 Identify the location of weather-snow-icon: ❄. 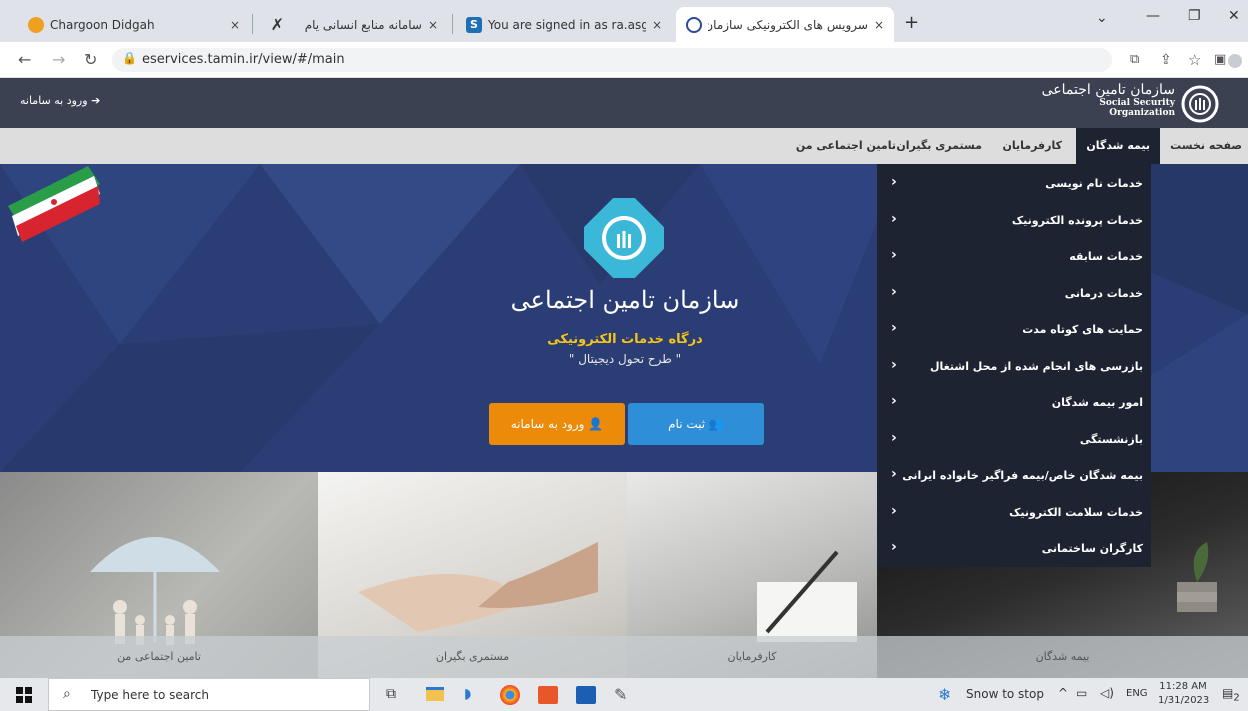
(945, 694).